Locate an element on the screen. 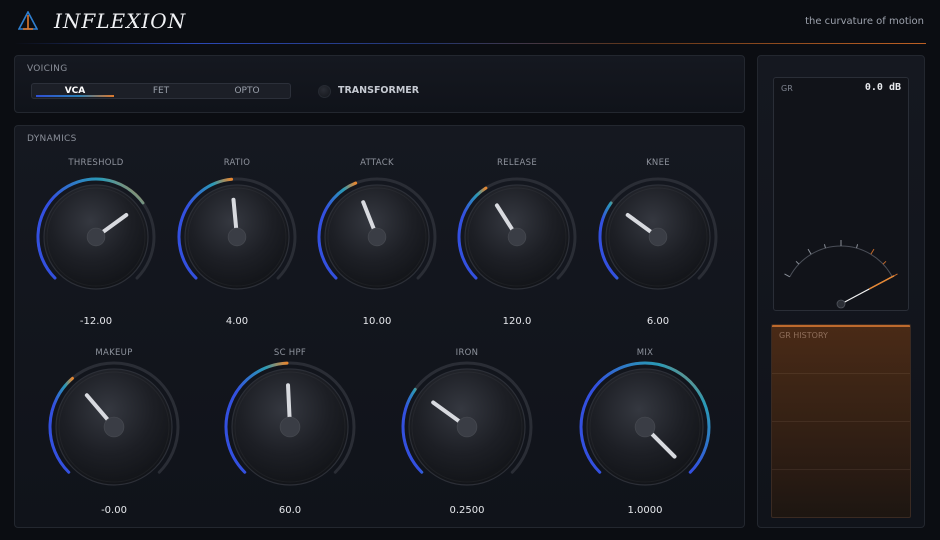  ratio-label: RATIO is located at coordinates (237, 163).